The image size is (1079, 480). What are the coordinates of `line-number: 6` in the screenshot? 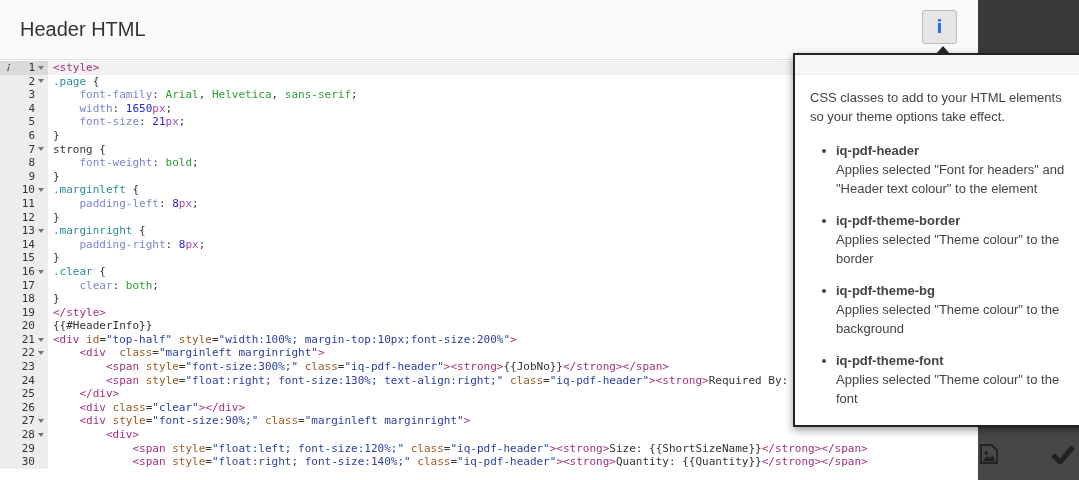 It's located at (31, 135).